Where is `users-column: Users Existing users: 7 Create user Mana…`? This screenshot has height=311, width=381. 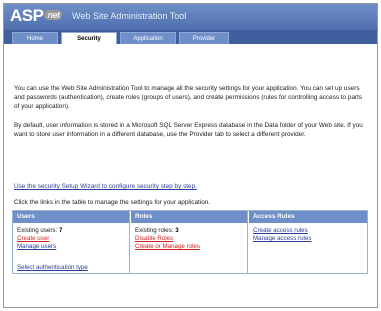
users-column: Users Existing users: 7 Create user Mana… is located at coordinates (71, 242).